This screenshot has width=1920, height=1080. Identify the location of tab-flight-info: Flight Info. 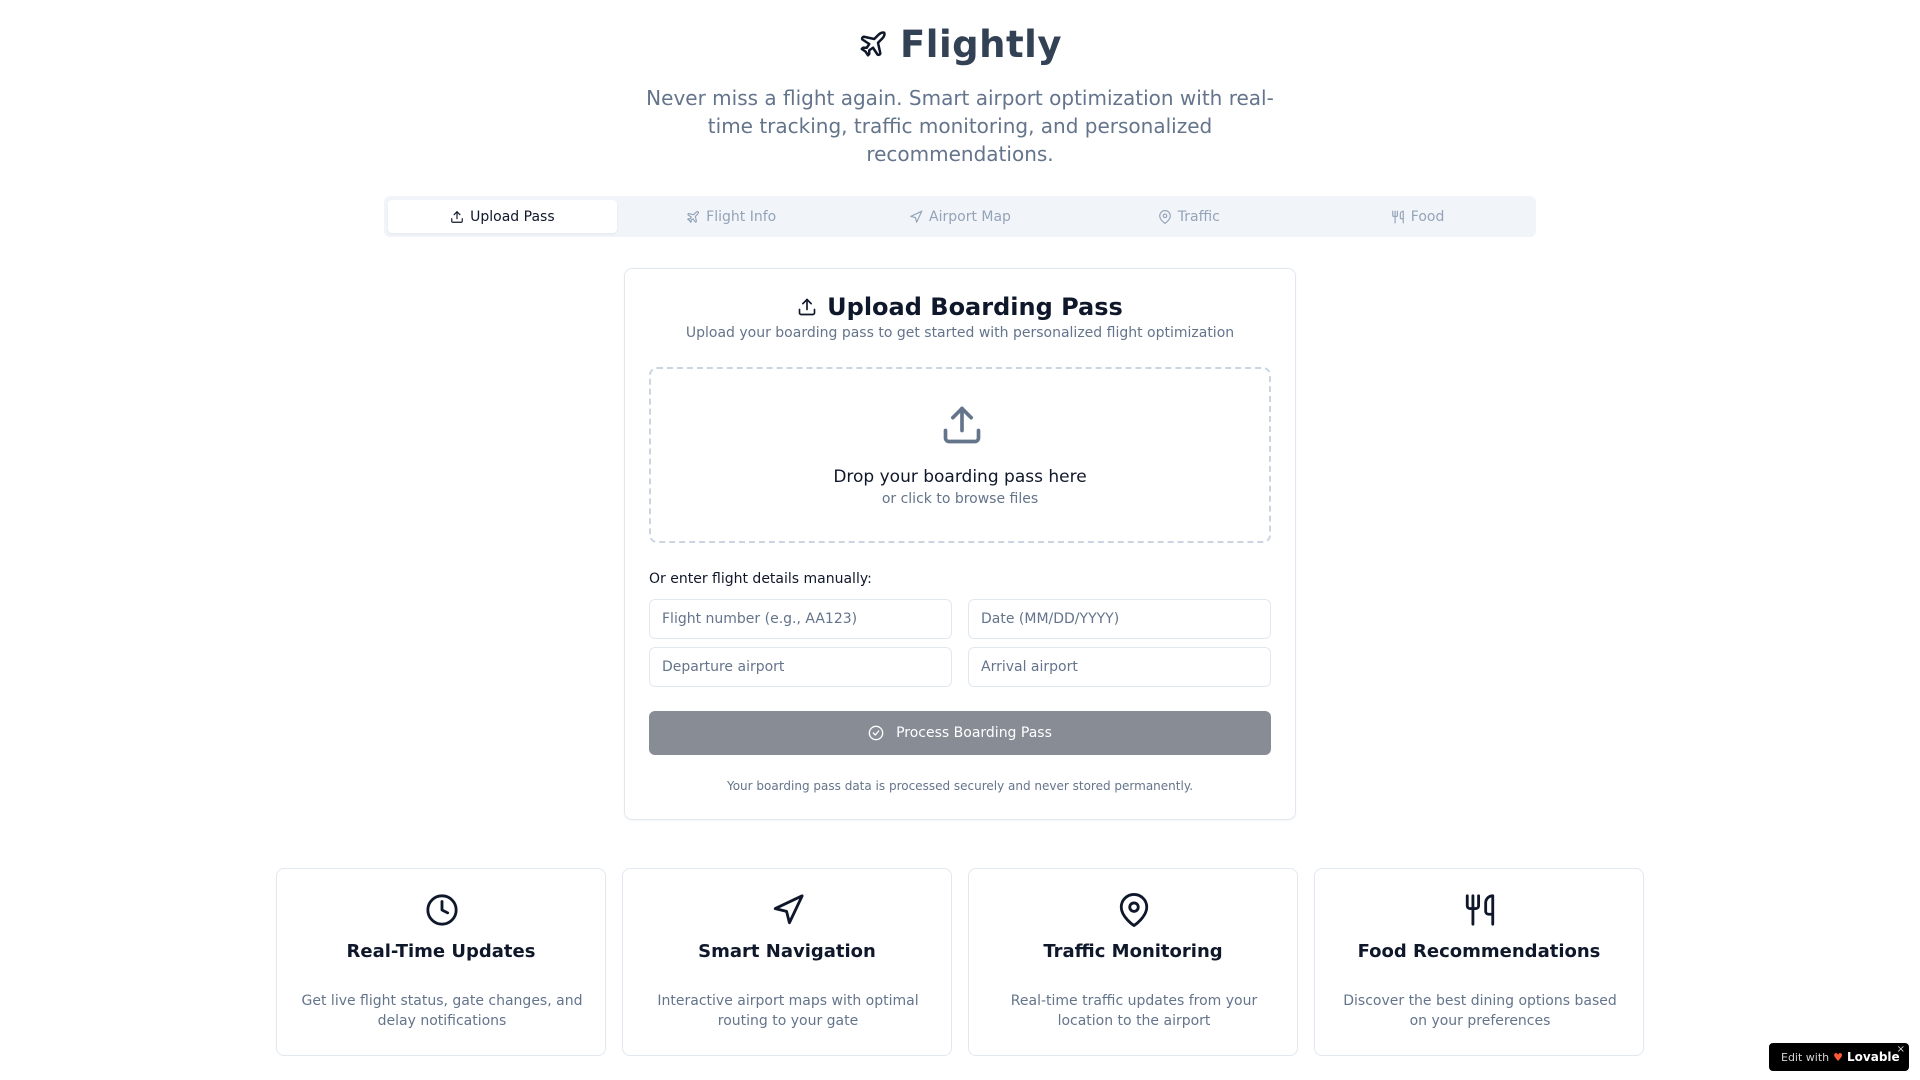
(731, 216).